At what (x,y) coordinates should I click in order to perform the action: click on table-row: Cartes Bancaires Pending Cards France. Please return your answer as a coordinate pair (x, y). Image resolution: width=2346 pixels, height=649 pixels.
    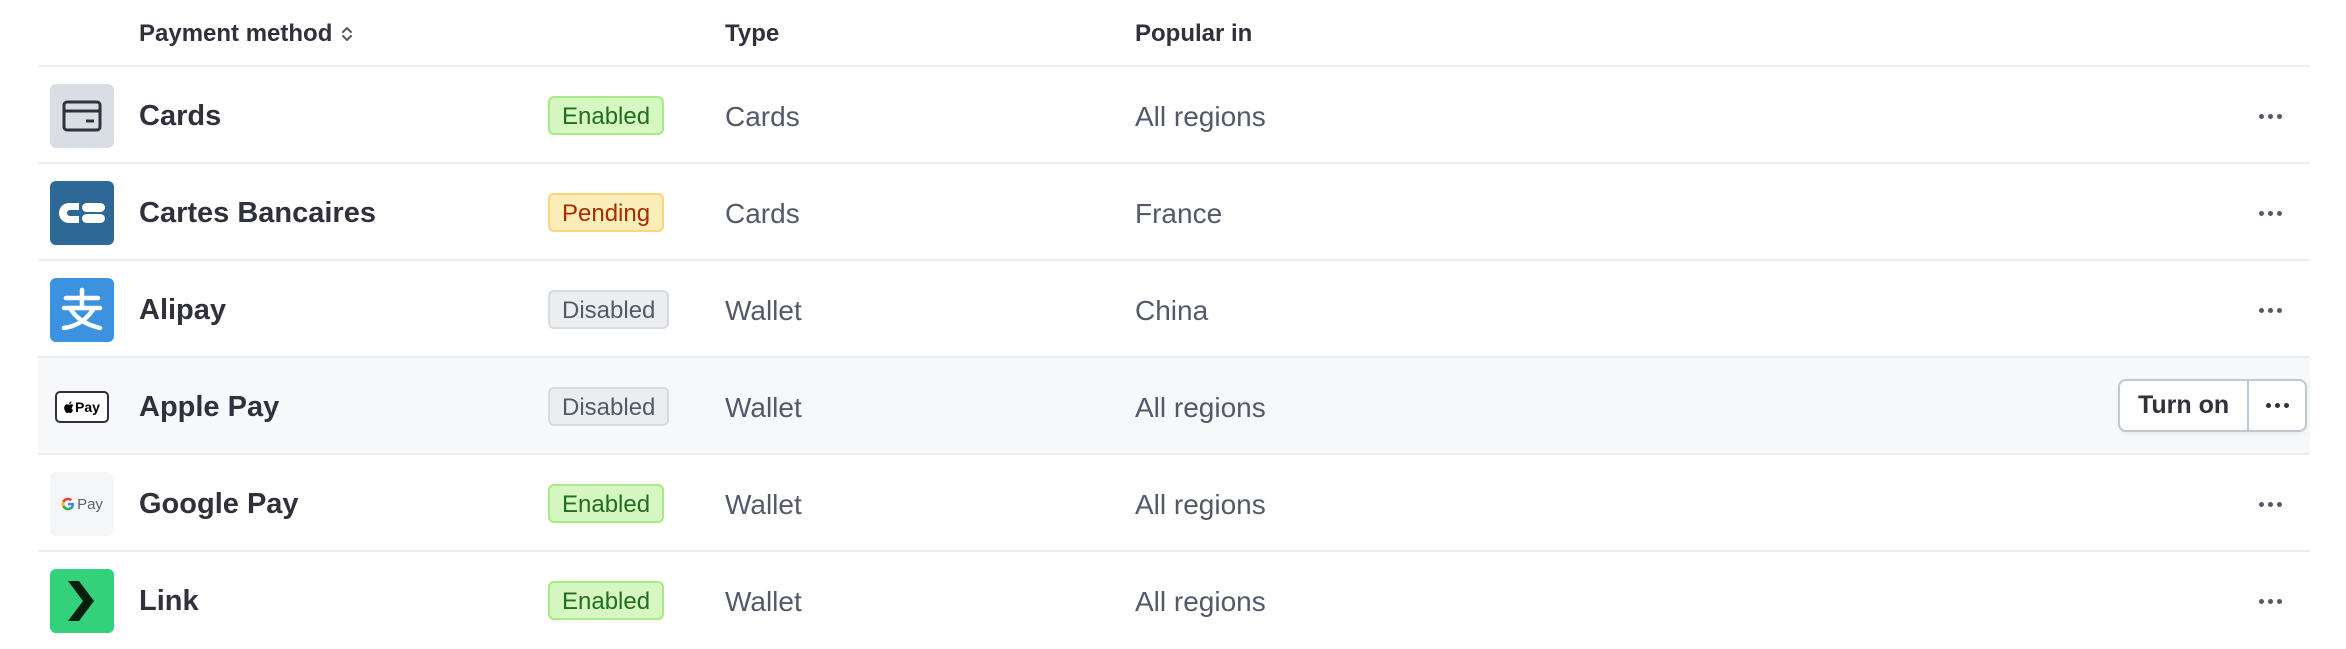
    Looking at the image, I should click on (1174, 212).